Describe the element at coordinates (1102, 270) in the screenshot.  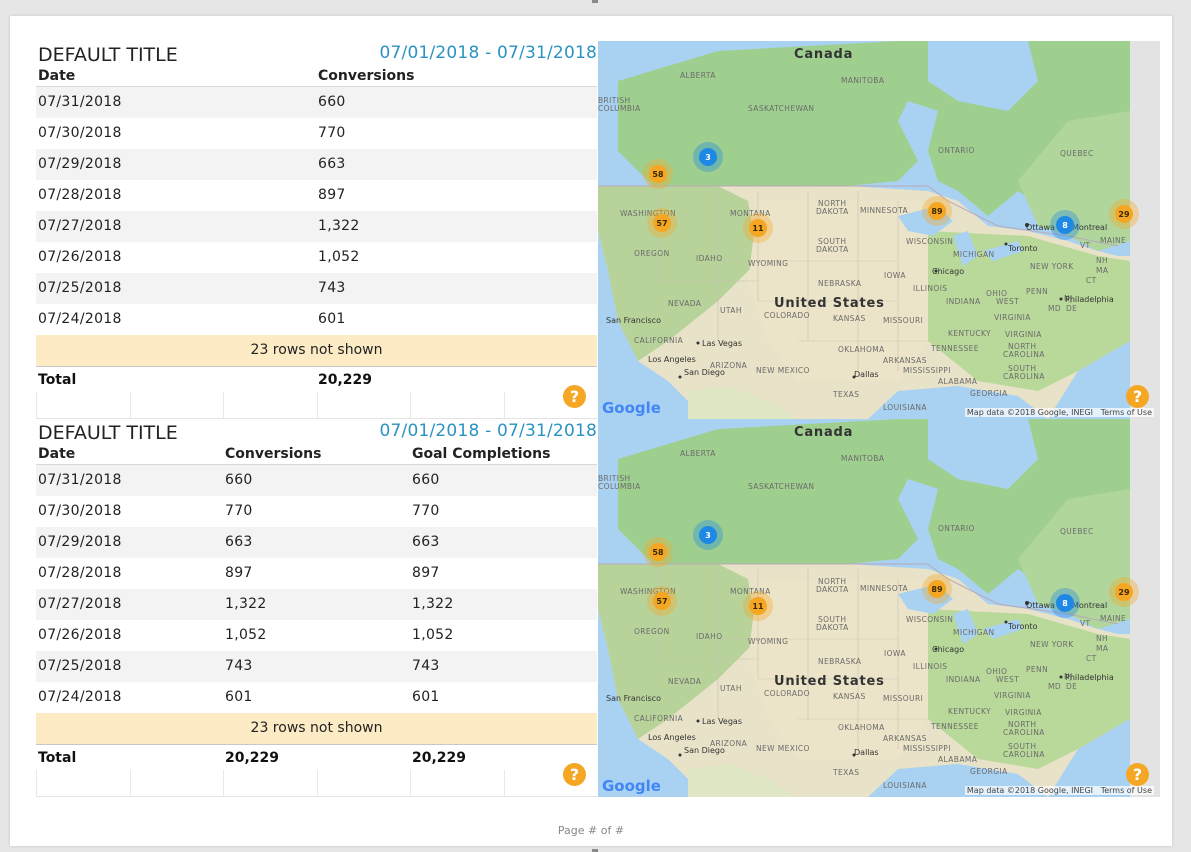
I see `svg-text: MA` at that location.